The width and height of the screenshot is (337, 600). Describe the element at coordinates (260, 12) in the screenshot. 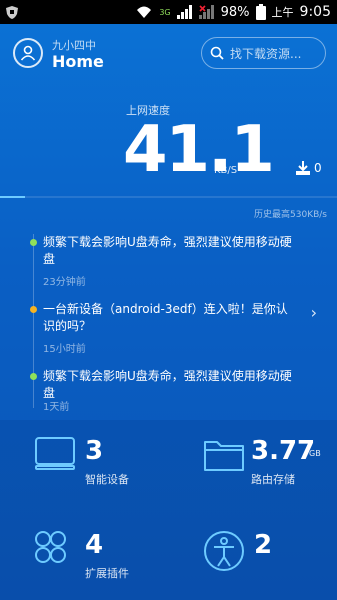

I see `battery-icon` at that location.